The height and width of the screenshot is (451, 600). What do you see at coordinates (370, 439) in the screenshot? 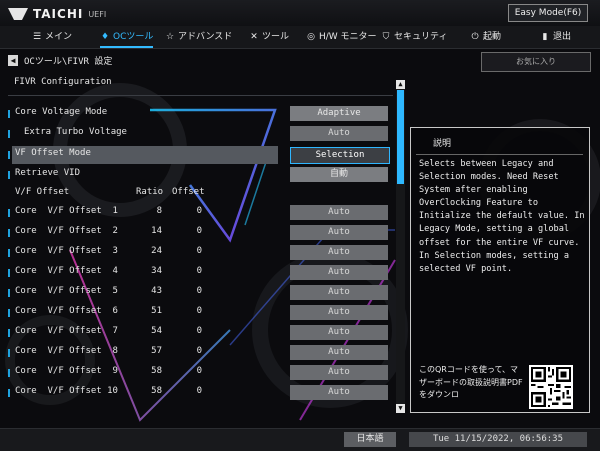
I see `language-button: 日本語` at bounding box center [370, 439].